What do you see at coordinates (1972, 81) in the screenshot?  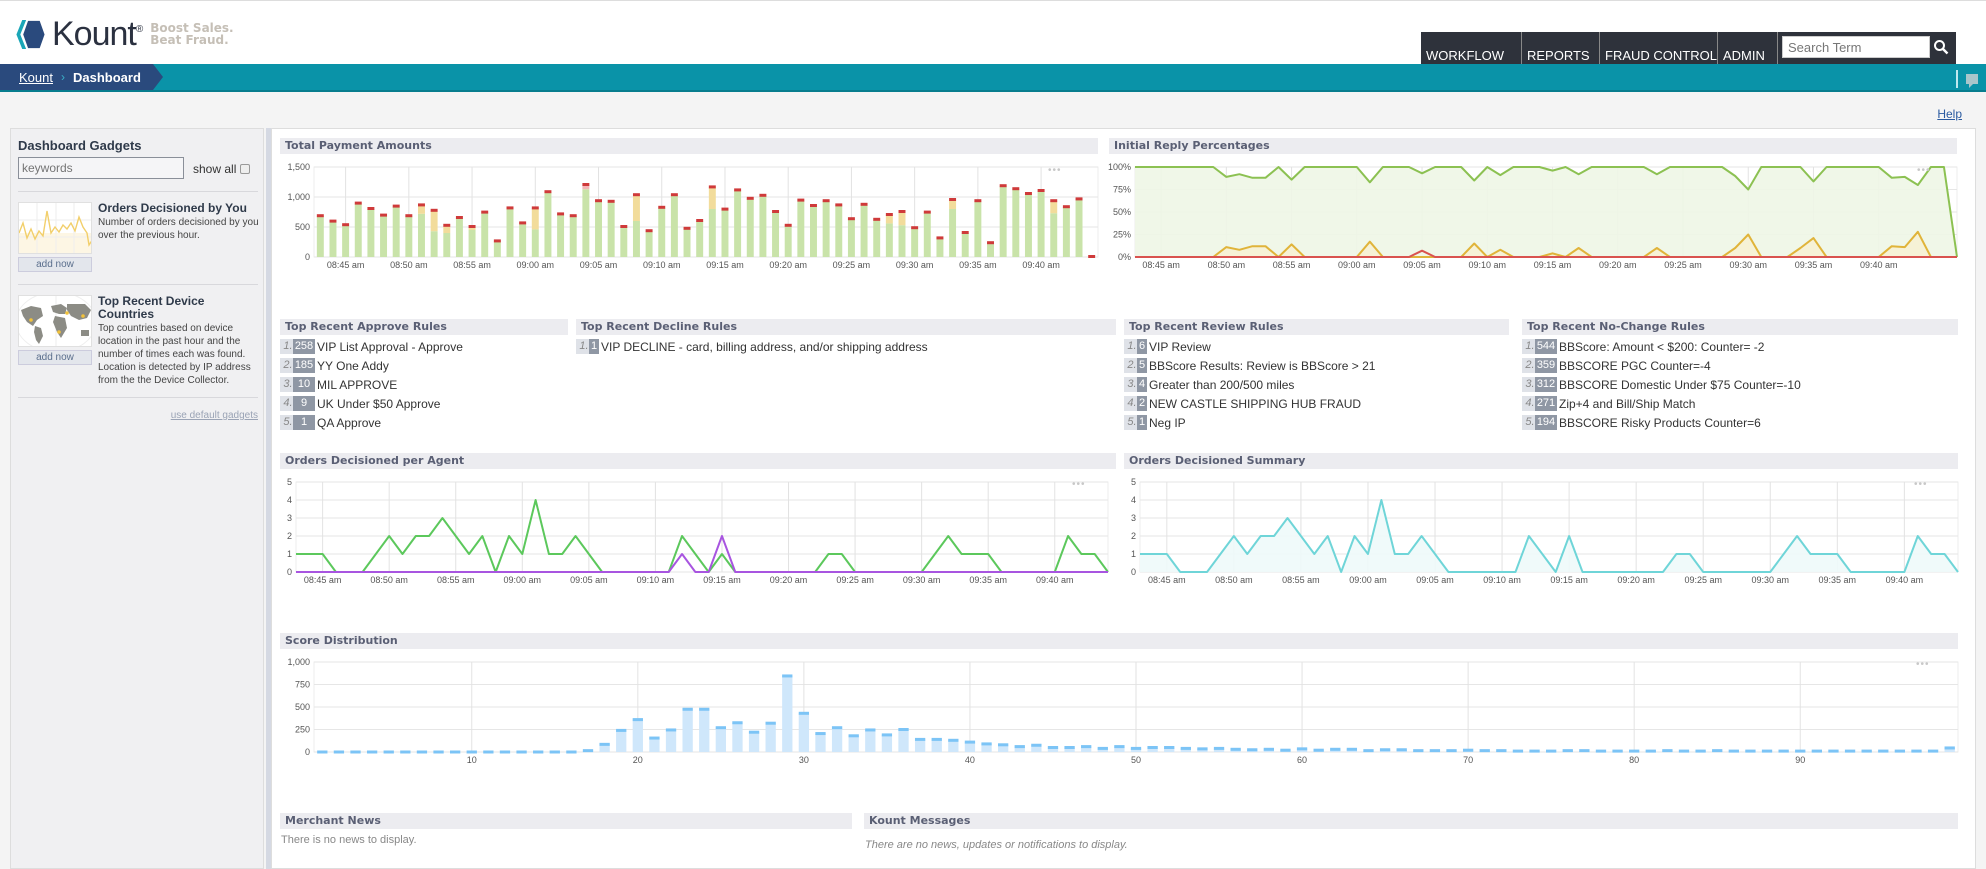 I see `chat-icon` at bounding box center [1972, 81].